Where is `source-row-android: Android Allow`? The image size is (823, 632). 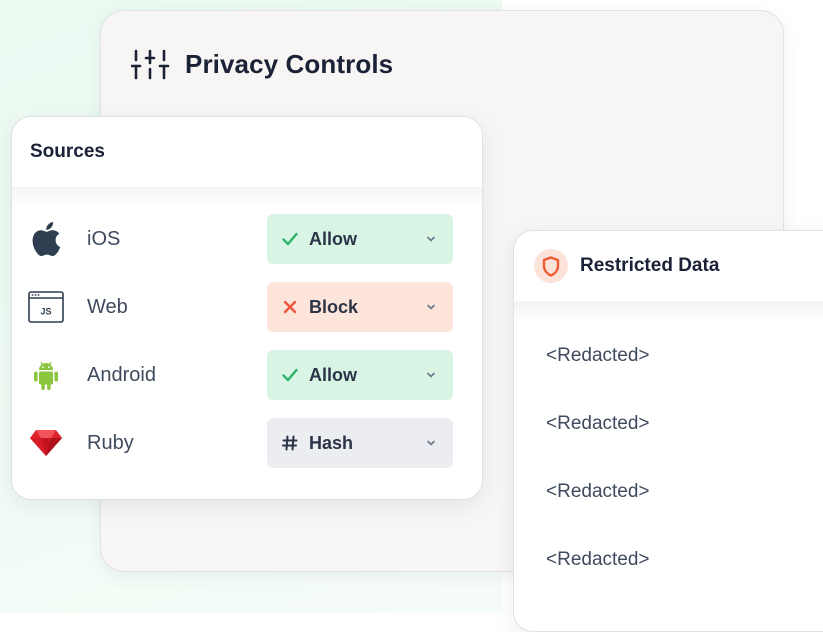 source-row-android: Android Allow is located at coordinates (247, 375).